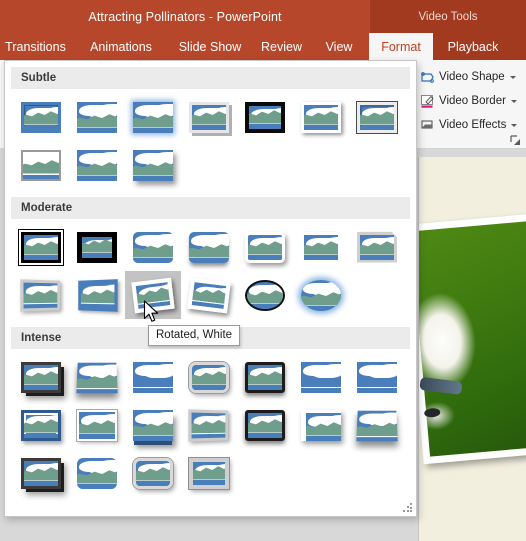  What do you see at coordinates (469, 125) in the screenshot?
I see `video-effects-button: Video Effects` at bounding box center [469, 125].